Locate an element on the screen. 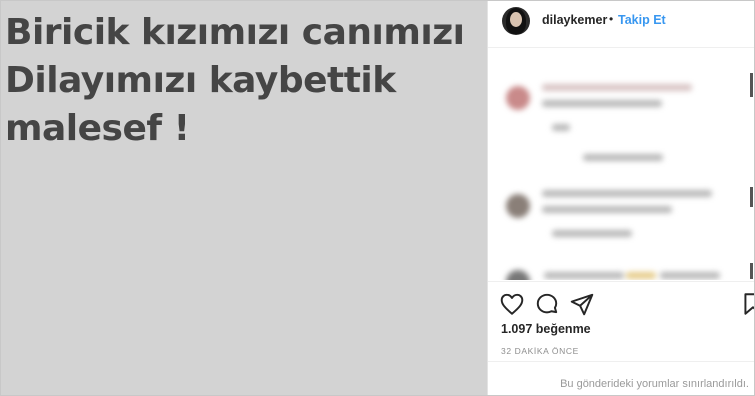 Image resolution: width=755 pixels, height=396 pixels. comments-restricted-bar: Bu gönderideki yorumlar sınırlandırıldı. is located at coordinates (621, 378).